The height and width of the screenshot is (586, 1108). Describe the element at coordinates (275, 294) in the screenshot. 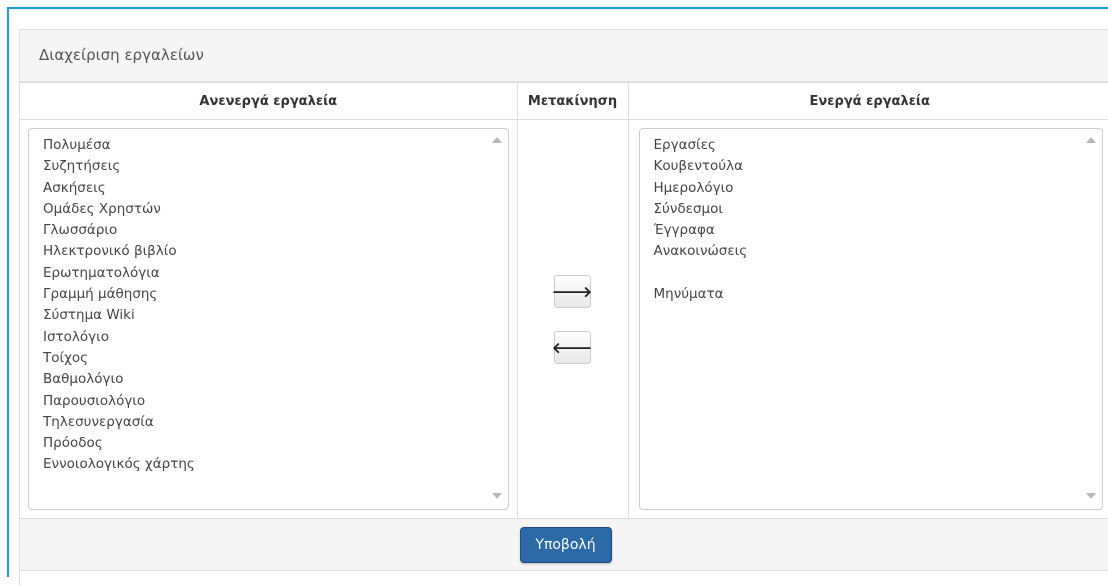

I see `list-item: Γραμμή μάθησης` at that location.